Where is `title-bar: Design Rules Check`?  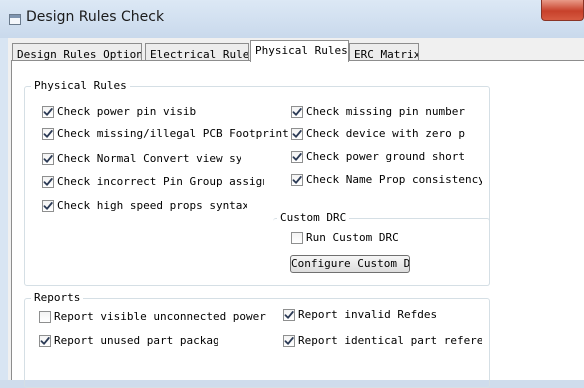 title-bar: Design Rules Check is located at coordinates (292, 19).